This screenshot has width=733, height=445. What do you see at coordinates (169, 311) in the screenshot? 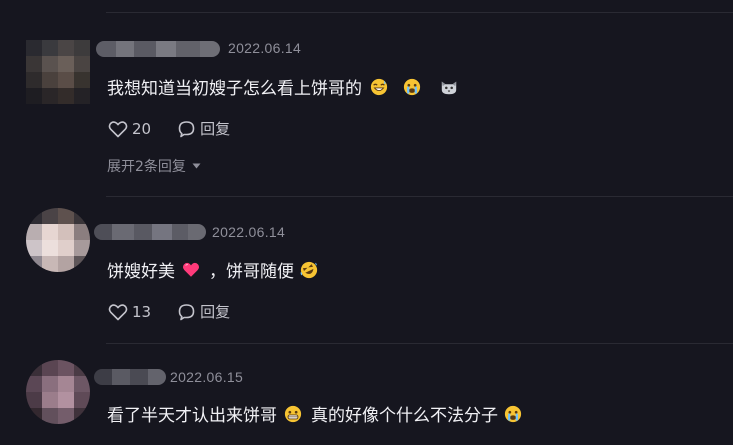
I see `comment-actions: 13 回复` at bounding box center [169, 311].